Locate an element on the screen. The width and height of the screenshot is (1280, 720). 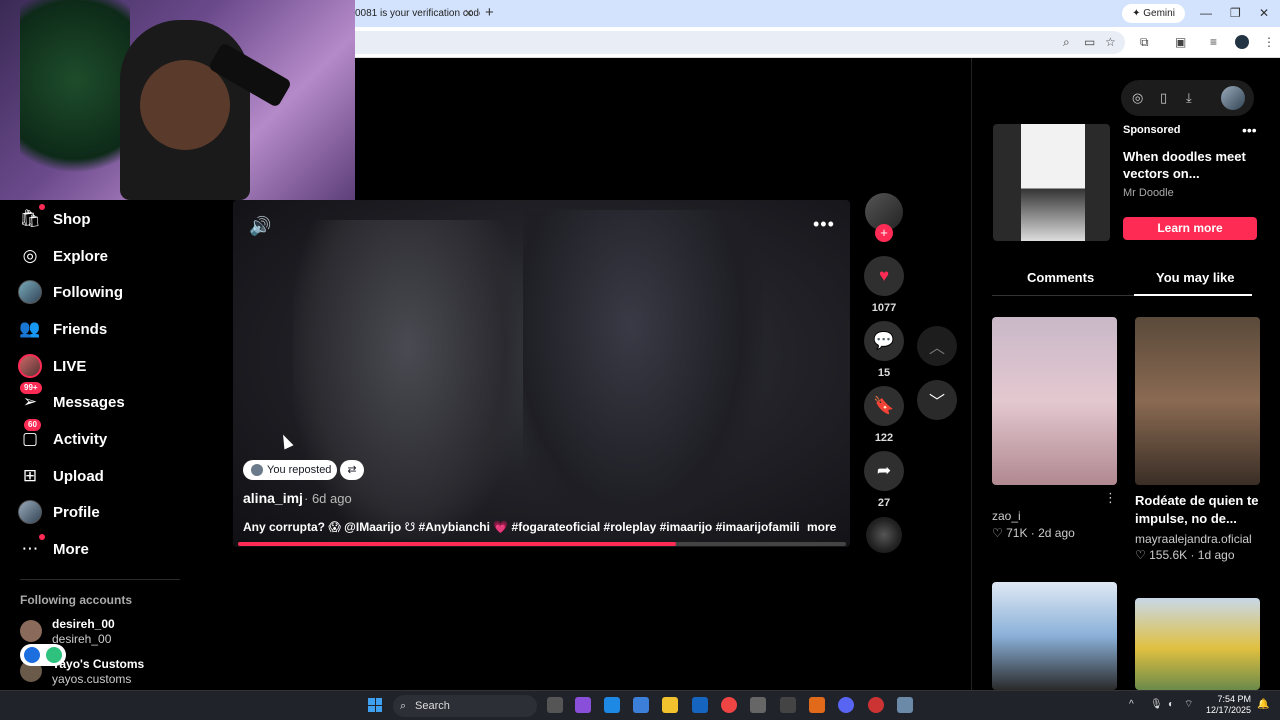
outlook-icon is located at coordinates (700, 705).